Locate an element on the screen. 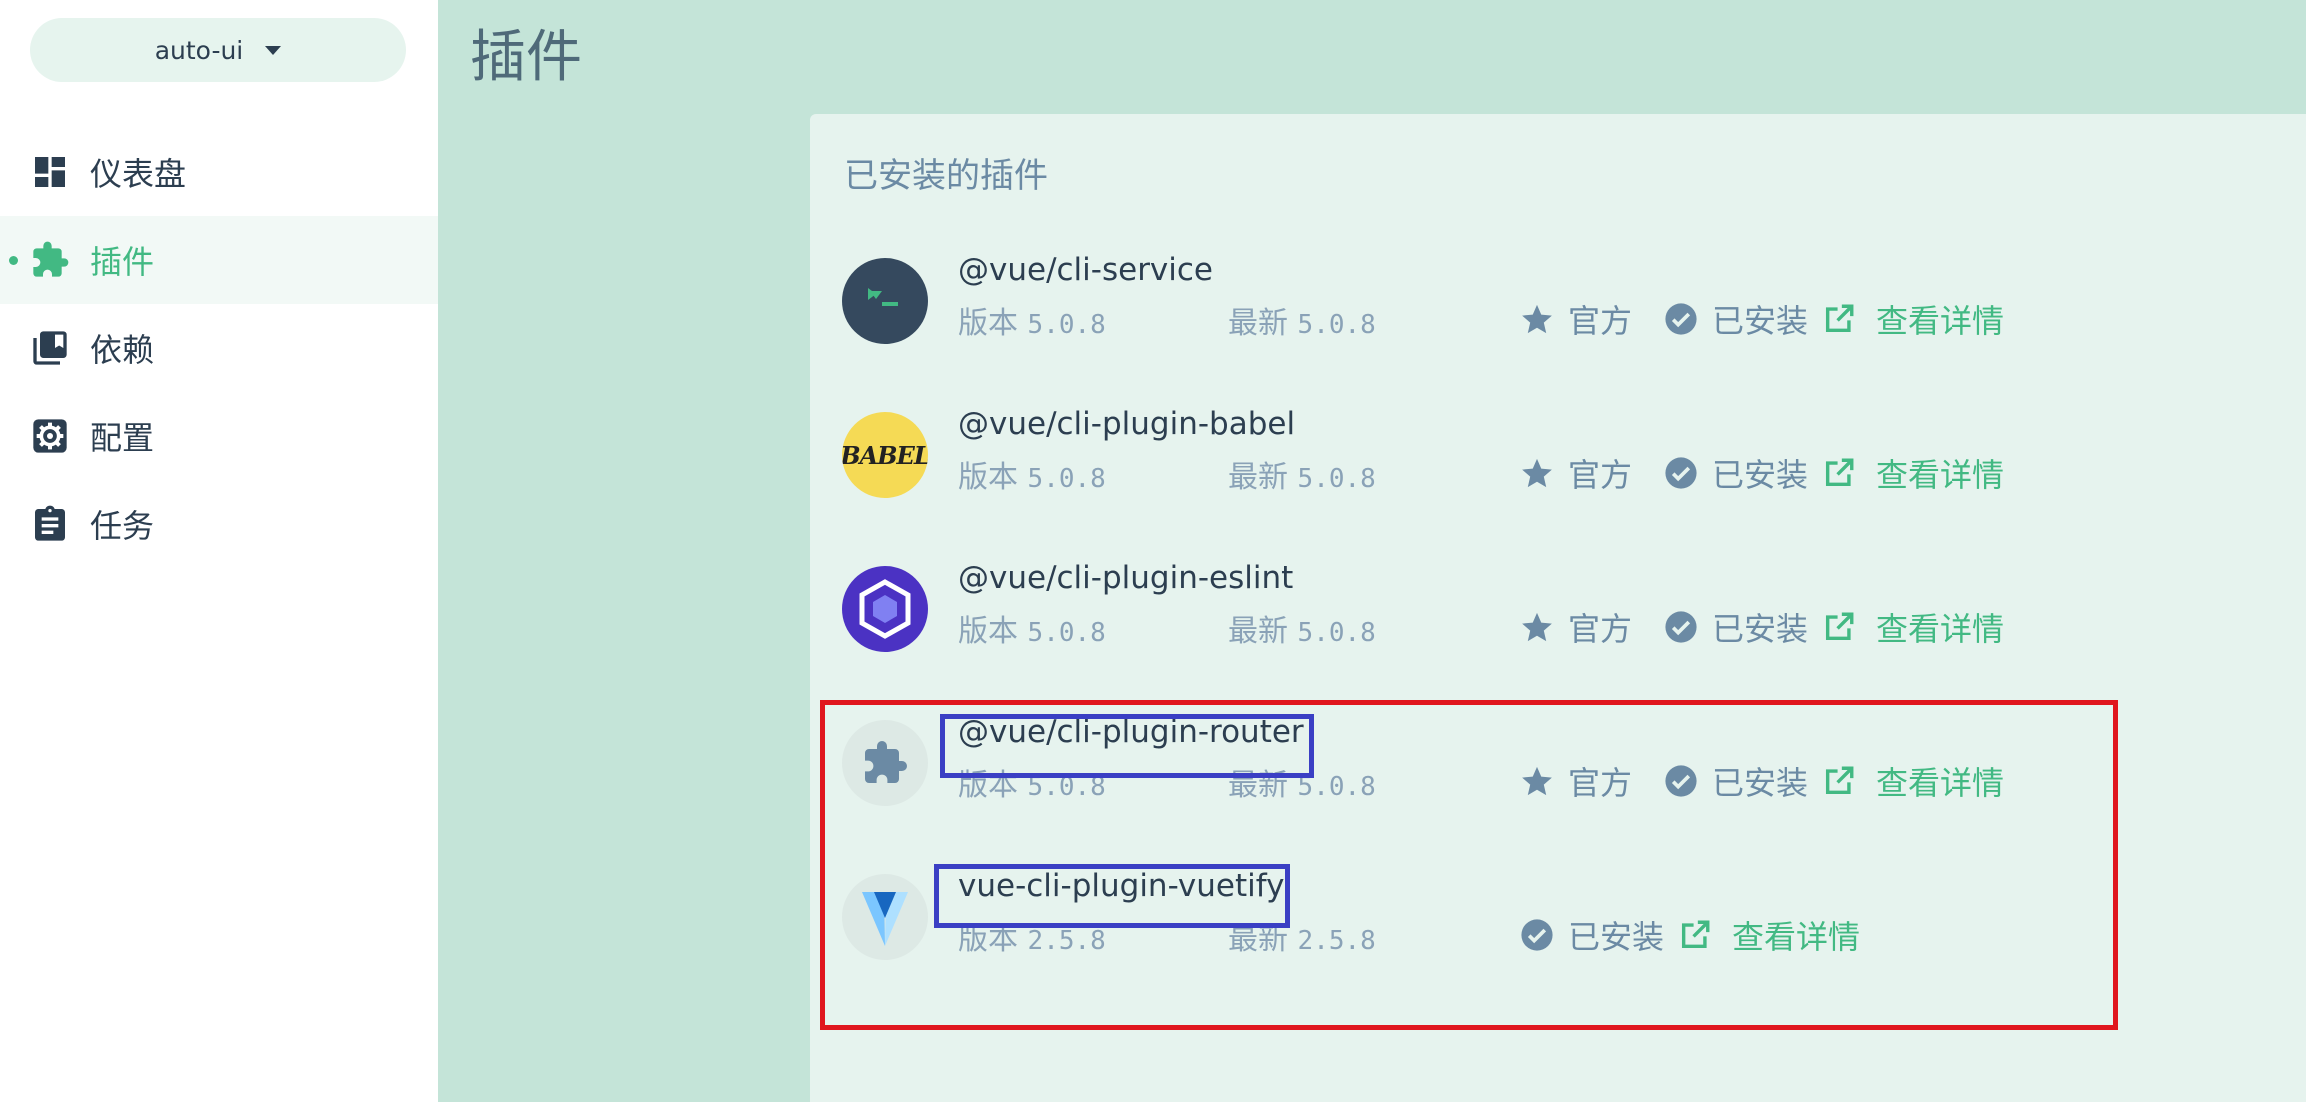 The height and width of the screenshot is (1102, 2306). sidebar-item-dependencies: 依赖 is located at coordinates (219, 348).